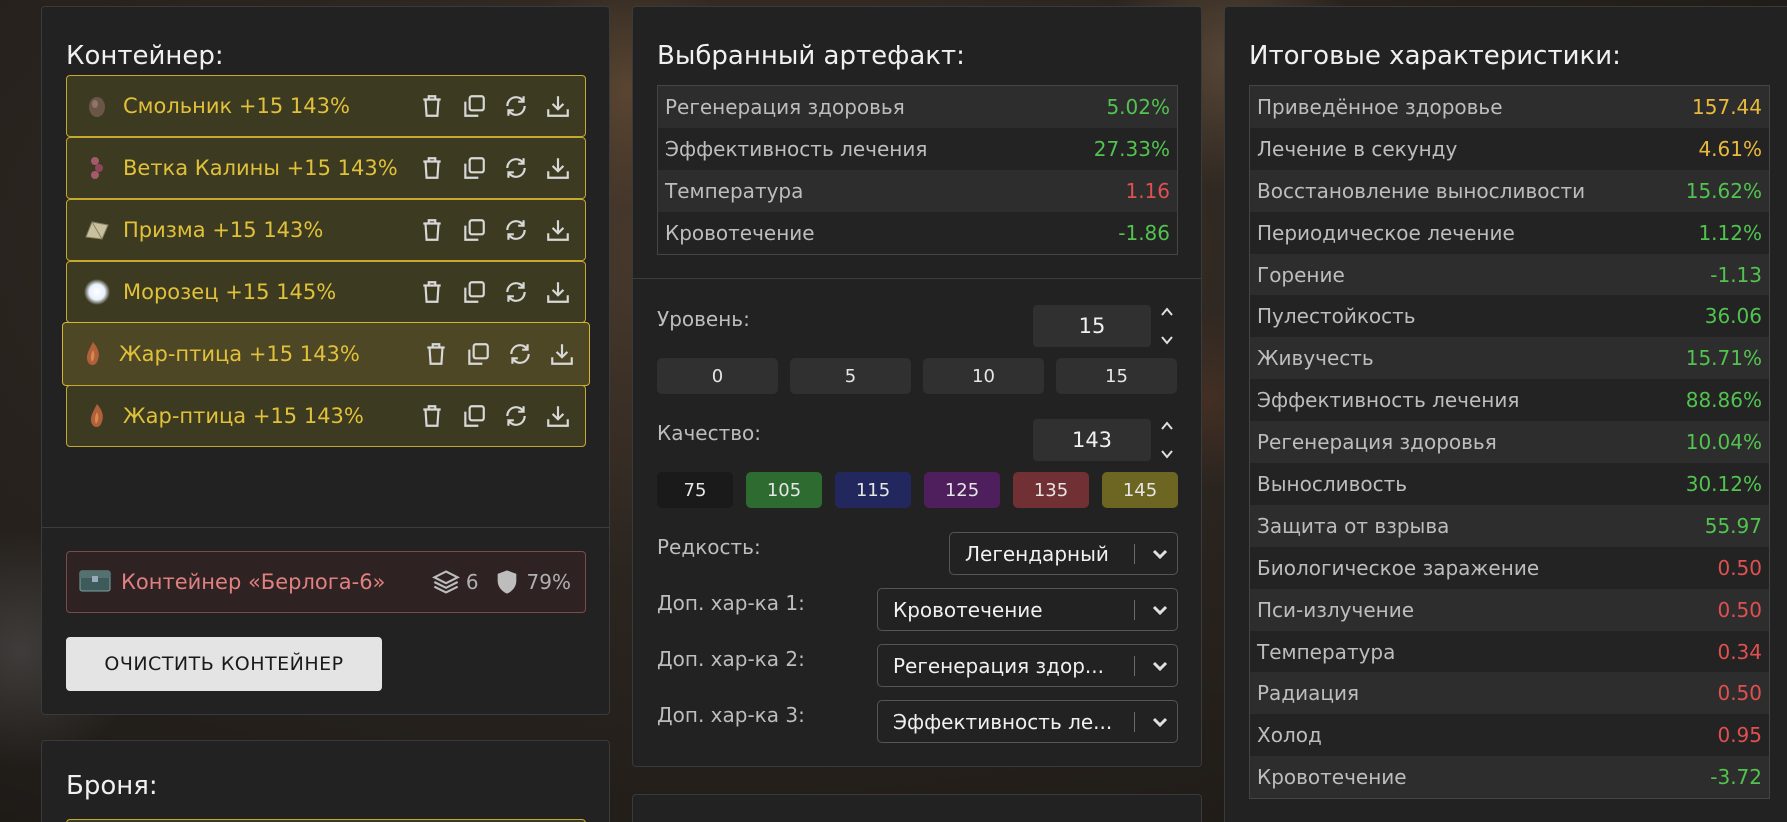 The height and width of the screenshot is (822, 1787). Describe the element at coordinates (1037, 553) in the screenshot. I see `rarity-value: Легендарный` at that location.